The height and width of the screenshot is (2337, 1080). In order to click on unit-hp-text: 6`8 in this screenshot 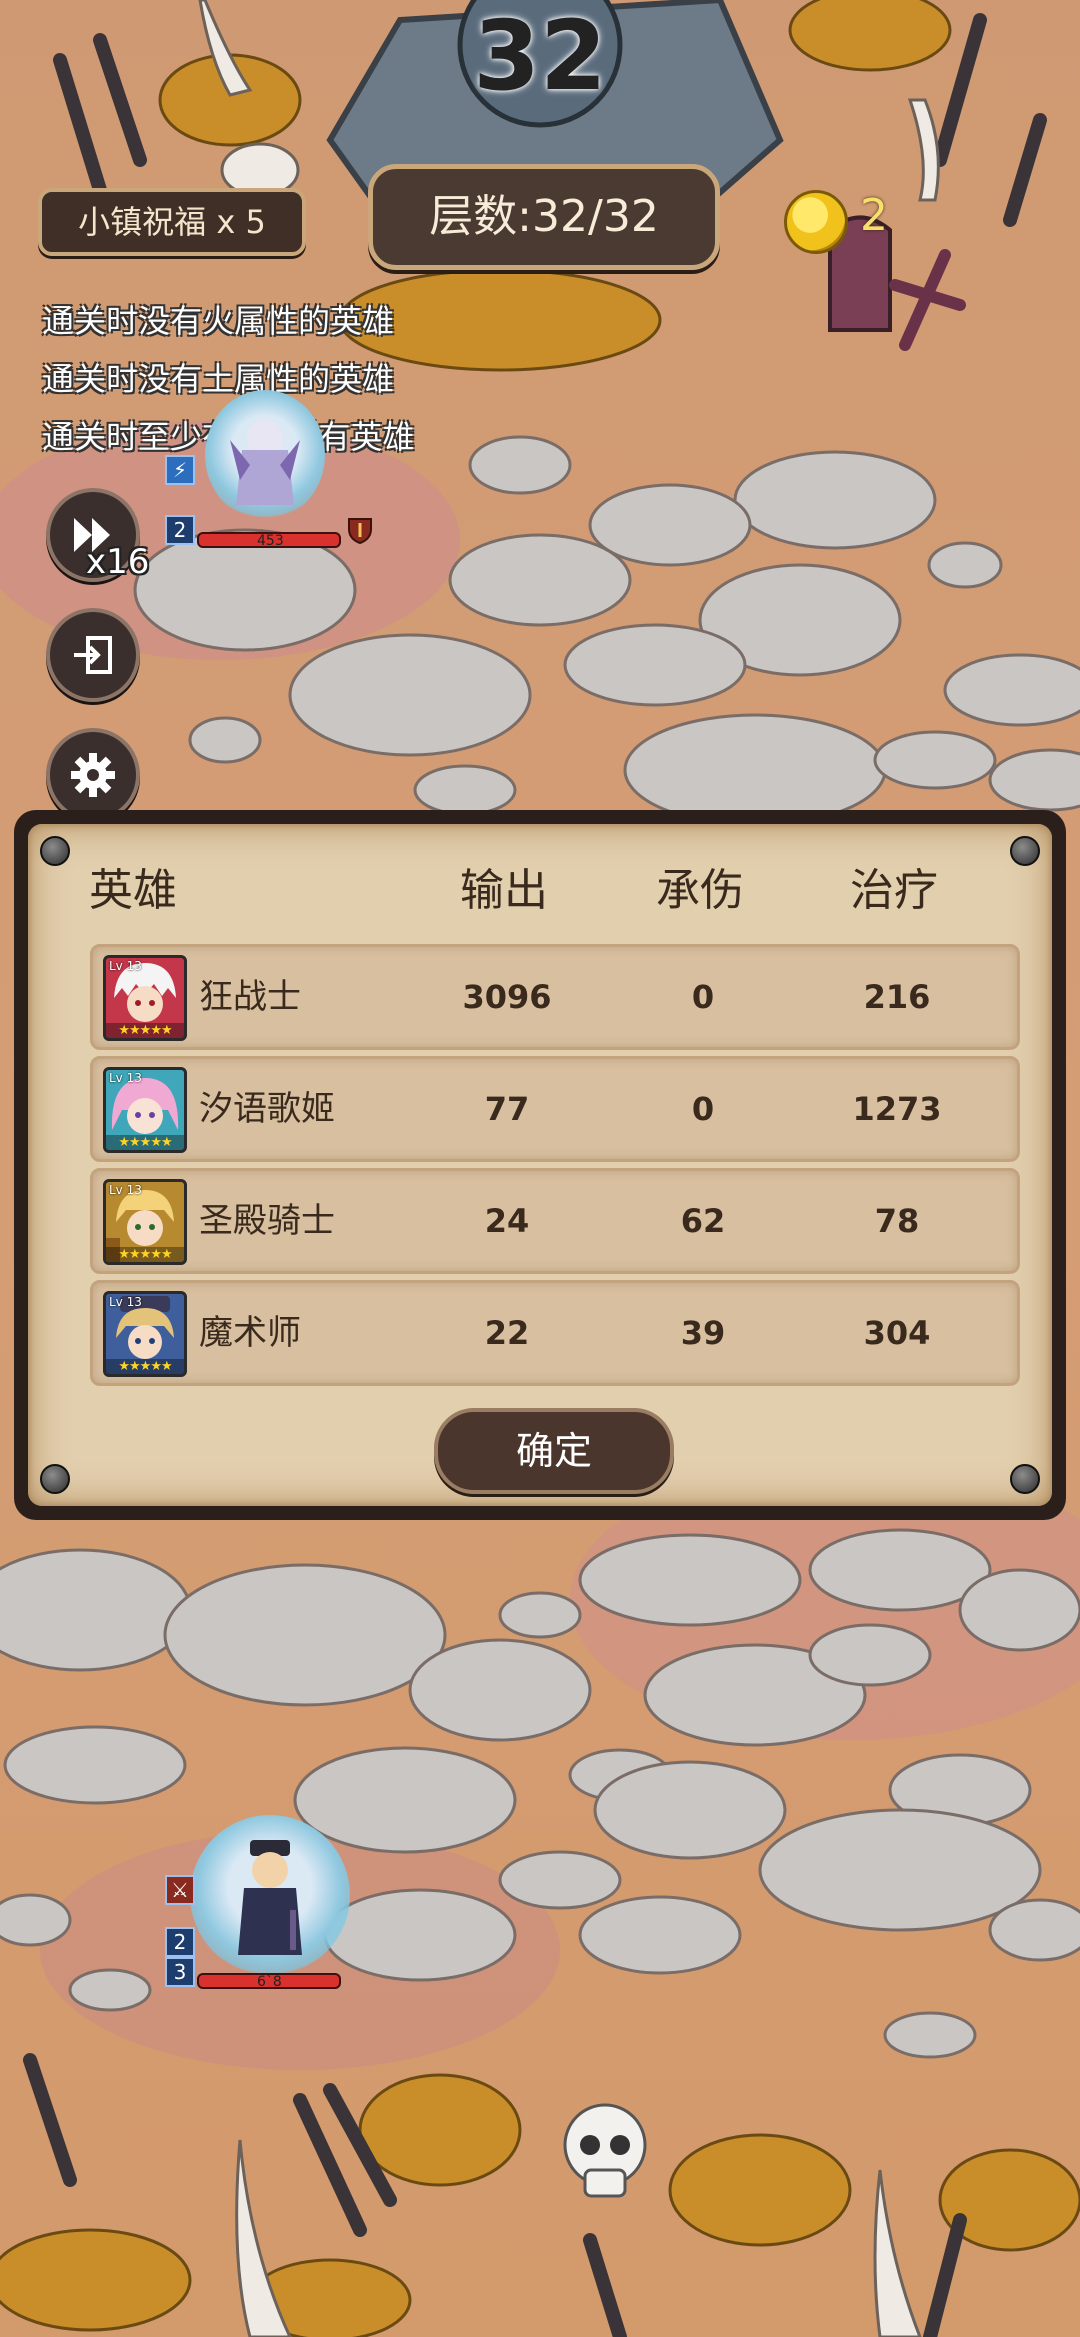, I will do `click(269, 1982)`.